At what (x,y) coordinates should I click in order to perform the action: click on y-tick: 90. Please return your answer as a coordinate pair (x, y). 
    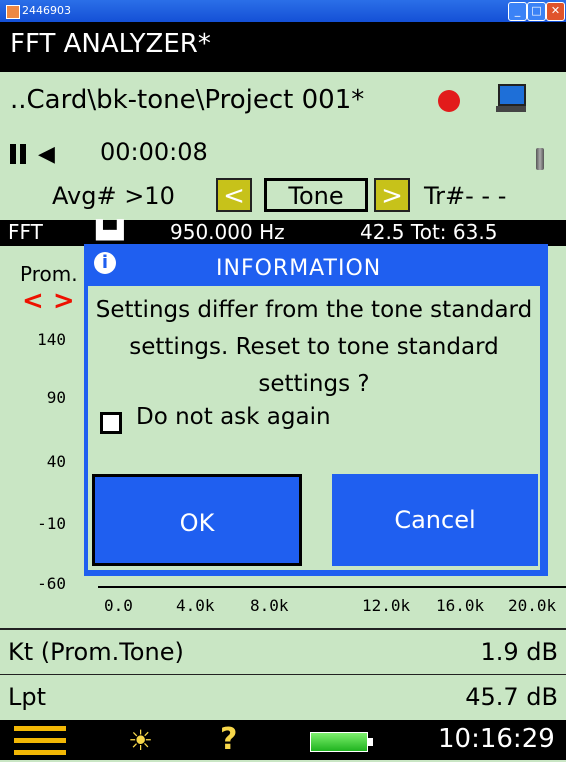
    Looking at the image, I should click on (56, 397).